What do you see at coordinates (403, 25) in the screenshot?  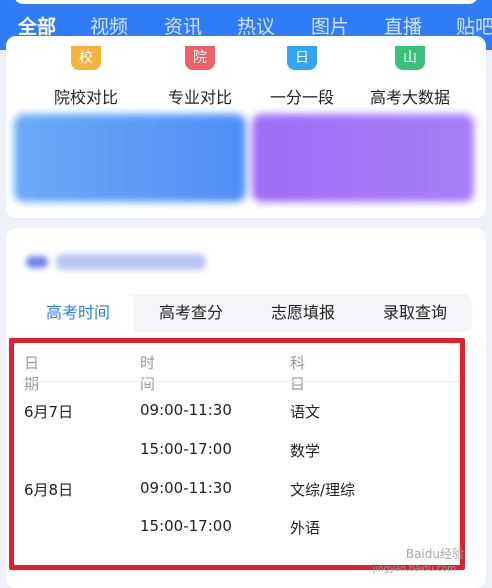 I see `tab-live: 直播` at bounding box center [403, 25].